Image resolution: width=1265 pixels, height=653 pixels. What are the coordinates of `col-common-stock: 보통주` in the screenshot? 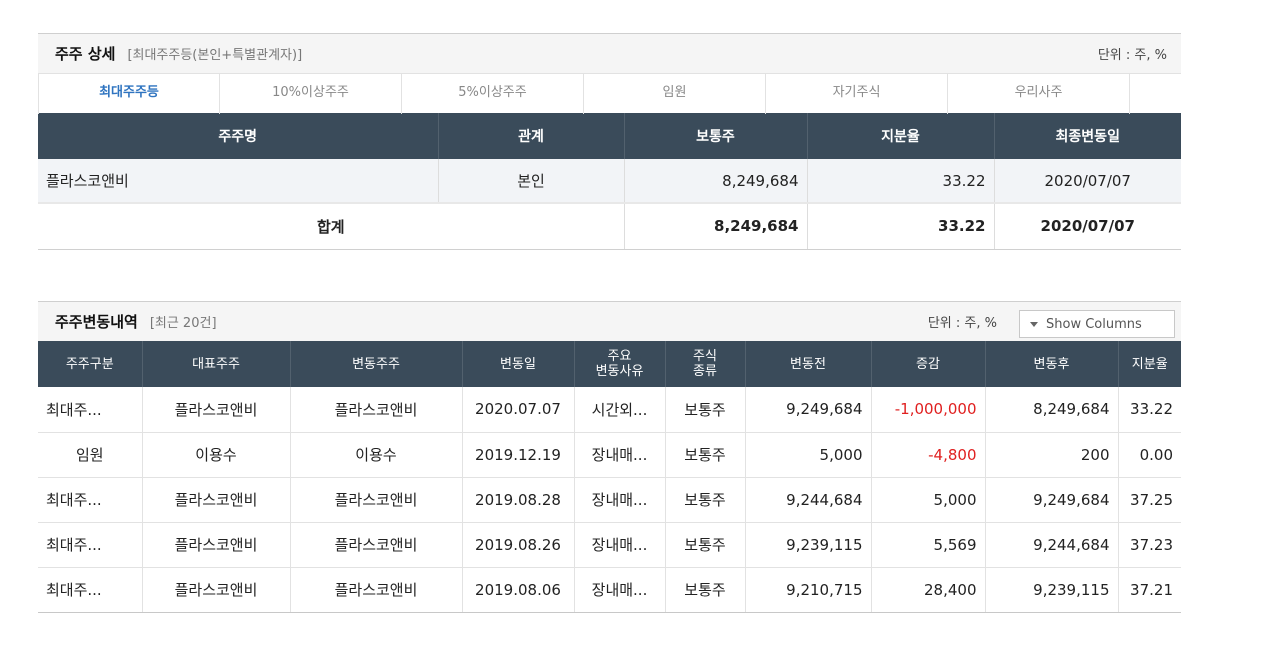 It's located at (716, 136).